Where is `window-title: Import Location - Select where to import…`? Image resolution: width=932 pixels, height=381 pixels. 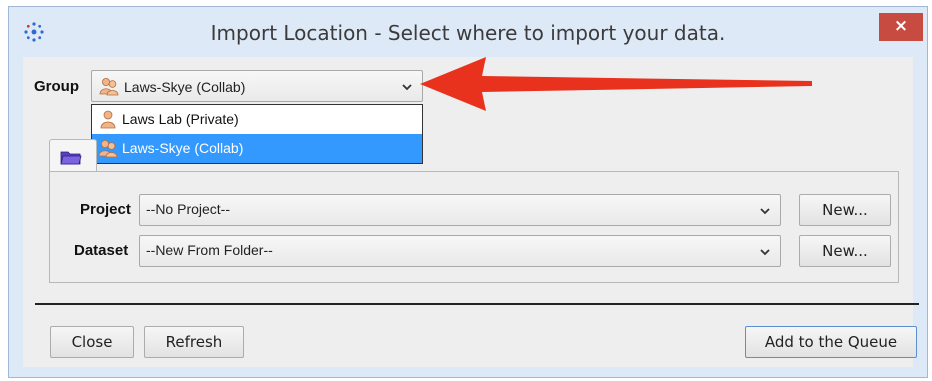 window-title: Import Location - Select where to import… is located at coordinates (468, 33).